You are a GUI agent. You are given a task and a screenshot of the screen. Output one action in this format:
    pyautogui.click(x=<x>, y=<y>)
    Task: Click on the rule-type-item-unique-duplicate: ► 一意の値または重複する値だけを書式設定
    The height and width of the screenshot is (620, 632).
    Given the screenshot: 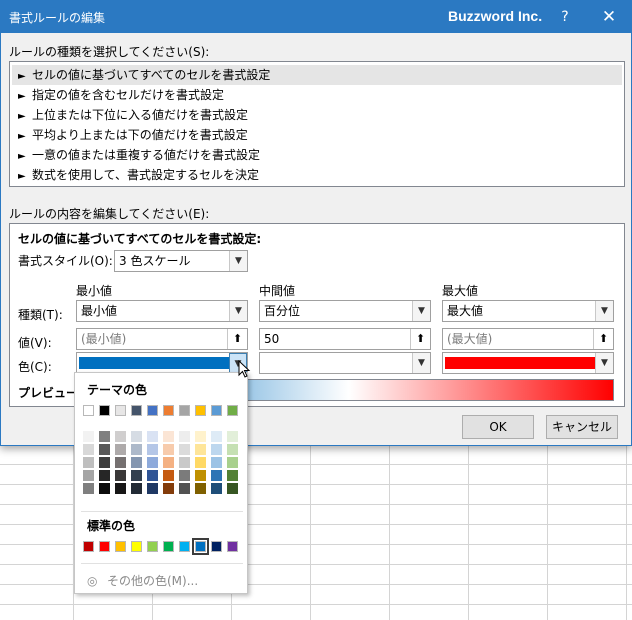 What is the action you would take?
    pyautogui.click(x=317, y=155)
    